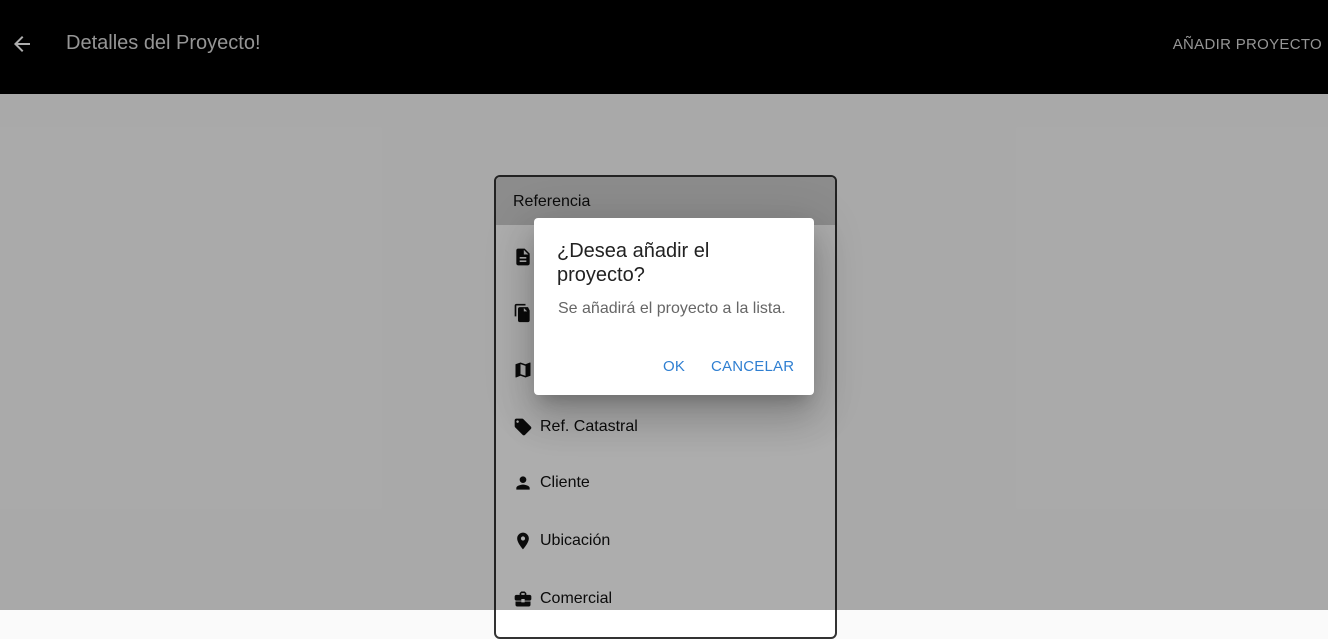 The width and height of the screenshot is (1328, 639). Describe the element at coordinates (752, 366) in the screenshot. I see `cancel-button: CANCELAR` at that location.